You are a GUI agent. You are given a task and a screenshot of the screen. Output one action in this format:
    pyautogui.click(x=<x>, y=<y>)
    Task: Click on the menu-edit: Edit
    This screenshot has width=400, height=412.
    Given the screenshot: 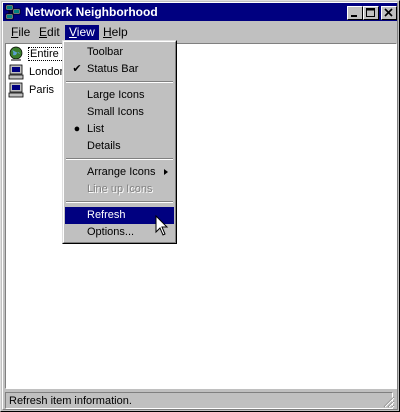 What is the action you would take?
    pyautogui.click(x=49, y=32)
    